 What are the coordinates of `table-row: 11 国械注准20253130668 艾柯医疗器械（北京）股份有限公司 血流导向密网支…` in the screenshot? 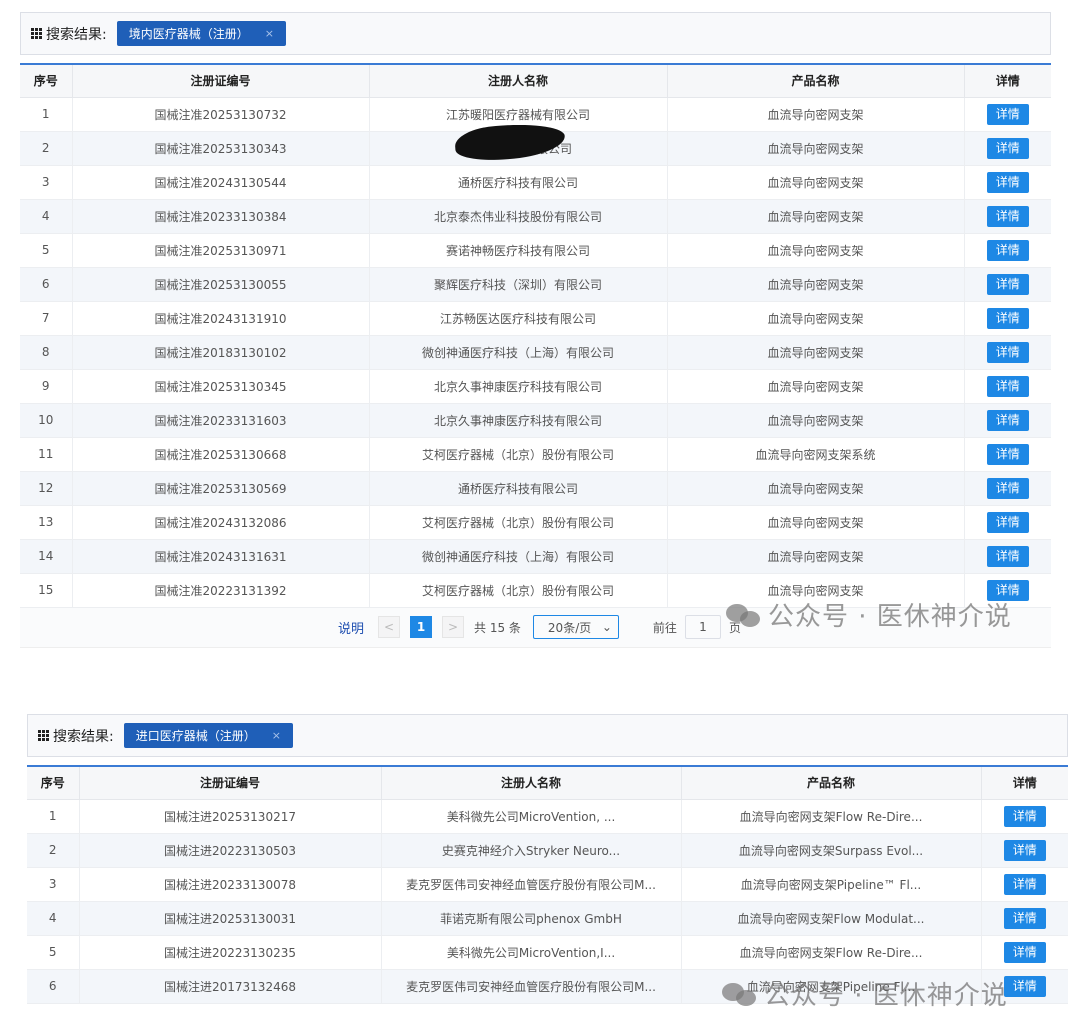 It's located at (535, 454).